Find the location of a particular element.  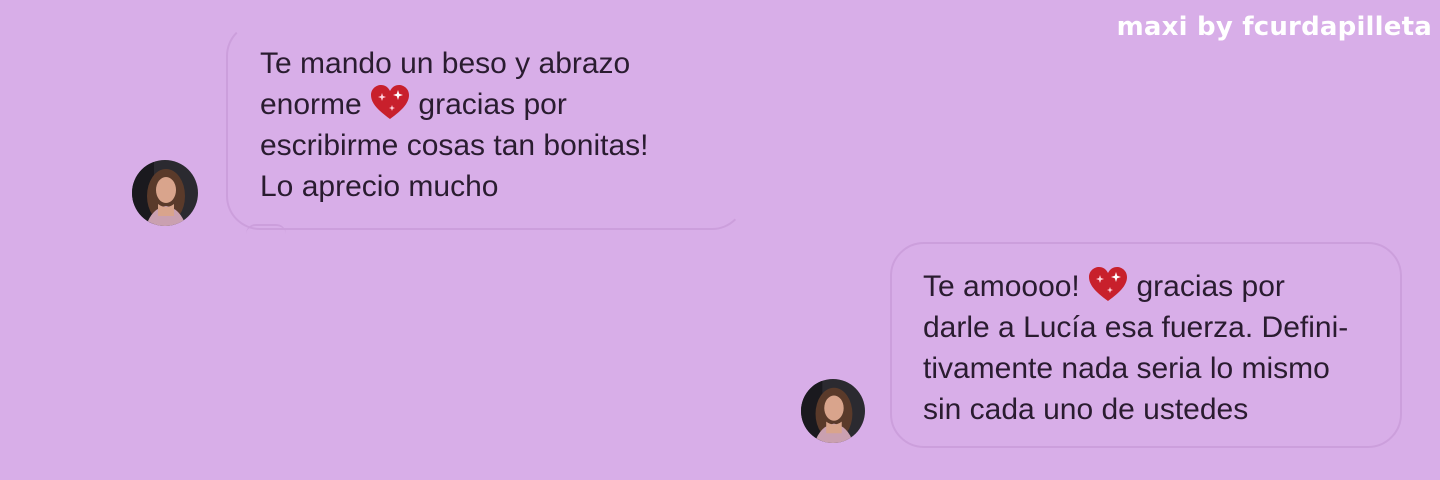

message-text: Te amoooo! is located at coordinates (1001, 286).